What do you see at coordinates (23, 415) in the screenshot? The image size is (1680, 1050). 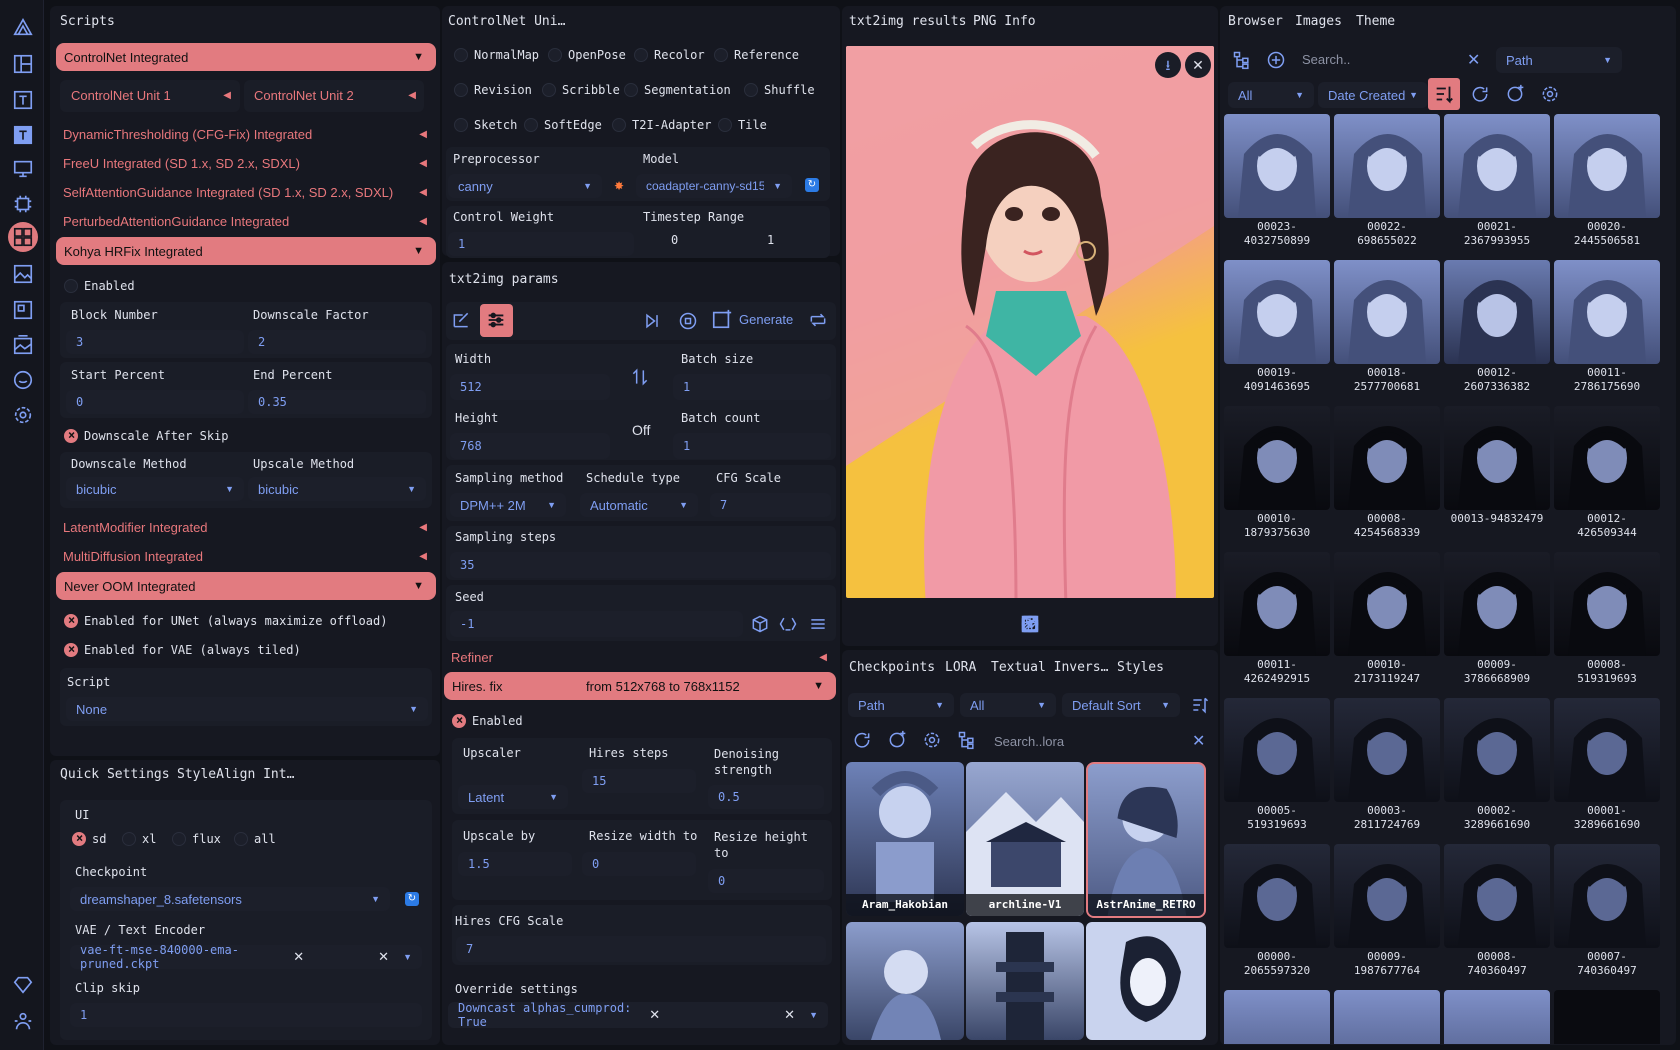 I see `settings-icon` at bounding box center [23, 415].